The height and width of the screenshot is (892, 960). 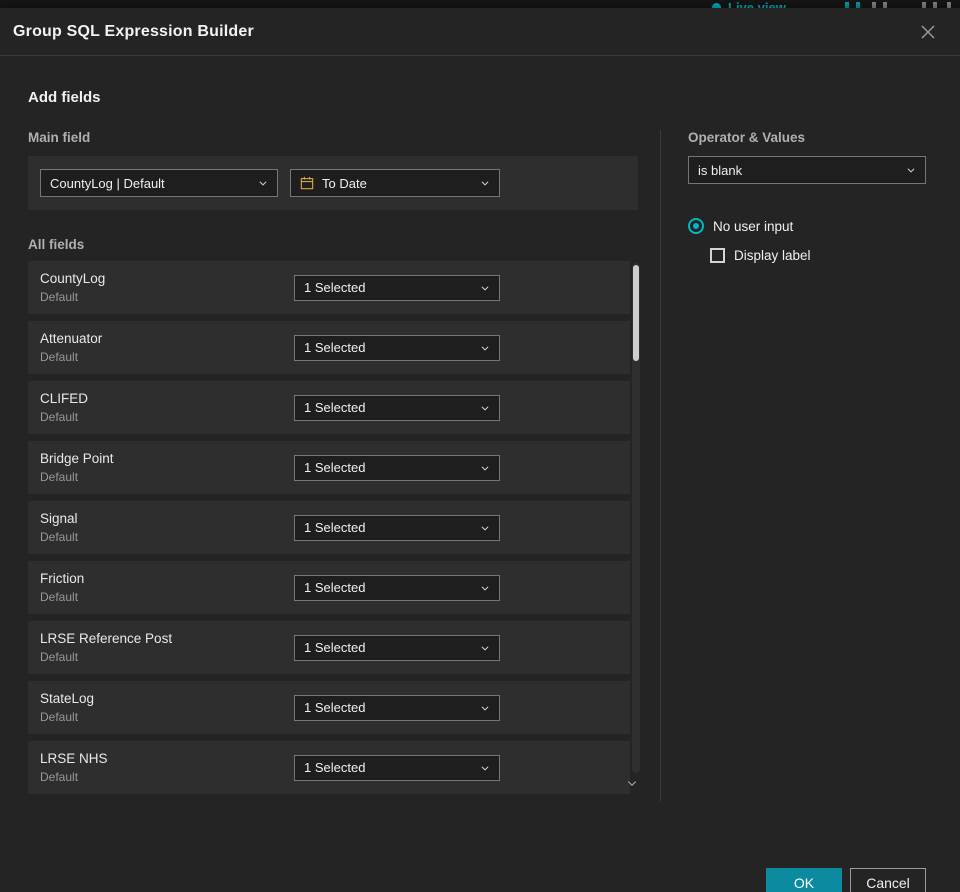 I want to click on field-texts: LRSE Reference Post Default, so click(x=167, y=647).